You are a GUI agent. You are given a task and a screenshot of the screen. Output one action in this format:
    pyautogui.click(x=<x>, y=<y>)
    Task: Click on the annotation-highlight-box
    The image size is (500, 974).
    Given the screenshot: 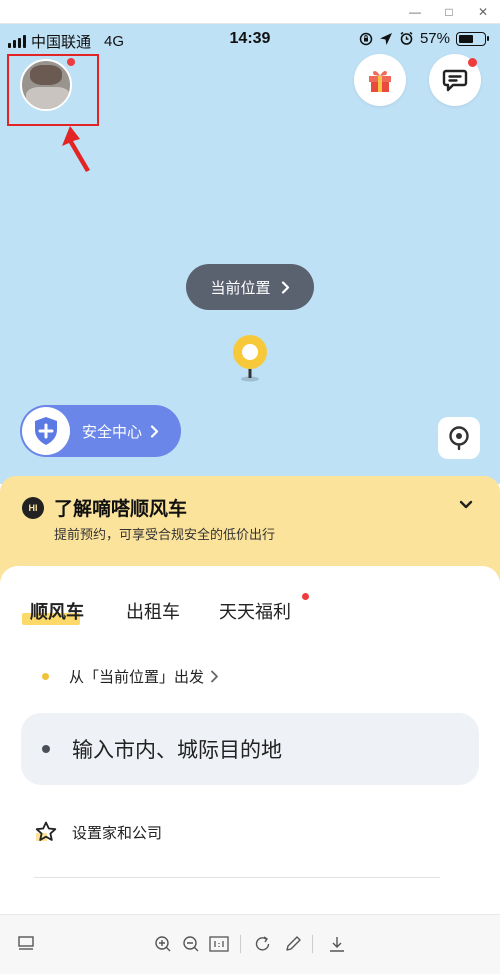 What is the action you would take?
    pyautogui.click(x=53, y=90)
    